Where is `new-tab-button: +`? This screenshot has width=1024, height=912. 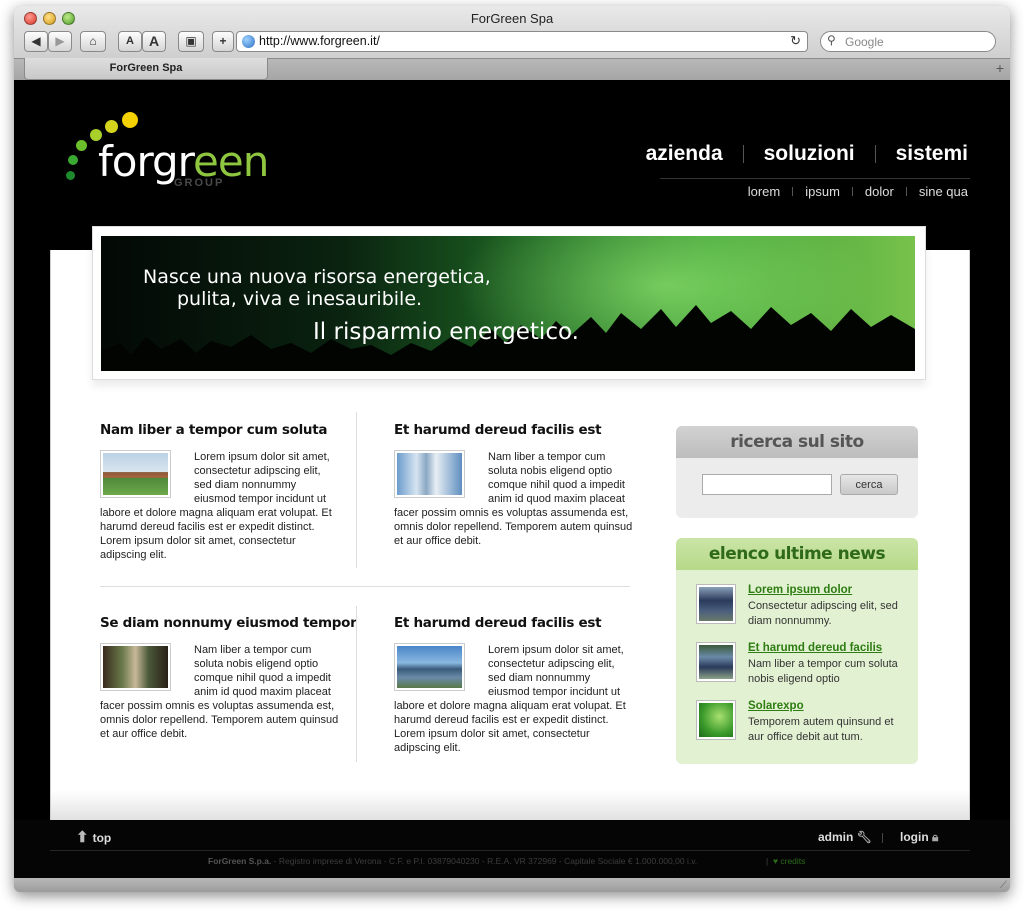
new-tab-button: + is located at coordinates (1000, 68).